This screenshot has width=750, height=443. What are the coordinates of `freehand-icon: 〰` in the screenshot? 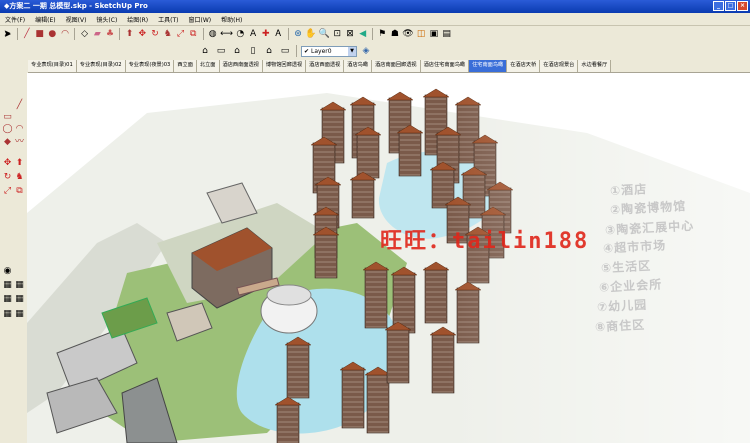 It's located at (19, 142).